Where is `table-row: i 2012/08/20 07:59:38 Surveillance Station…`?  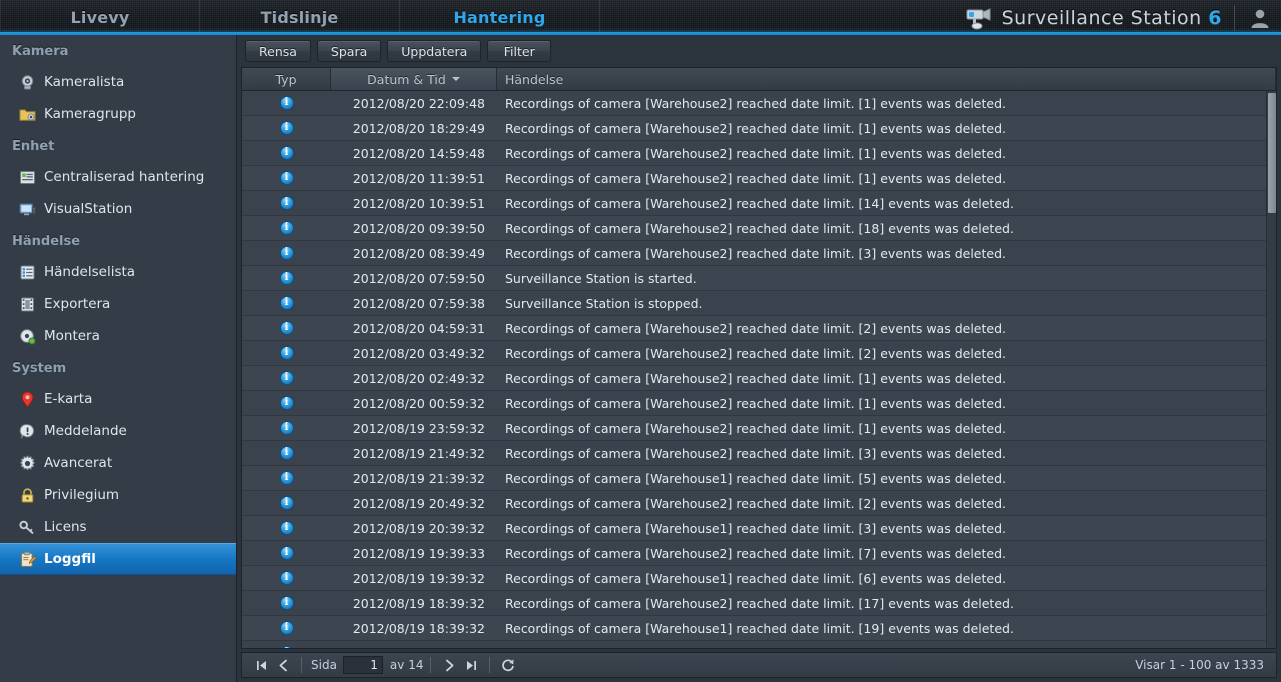 table-row: i 2012/08/20 07:59:38 Surveillance Station… is located at coordinates (759, 303).